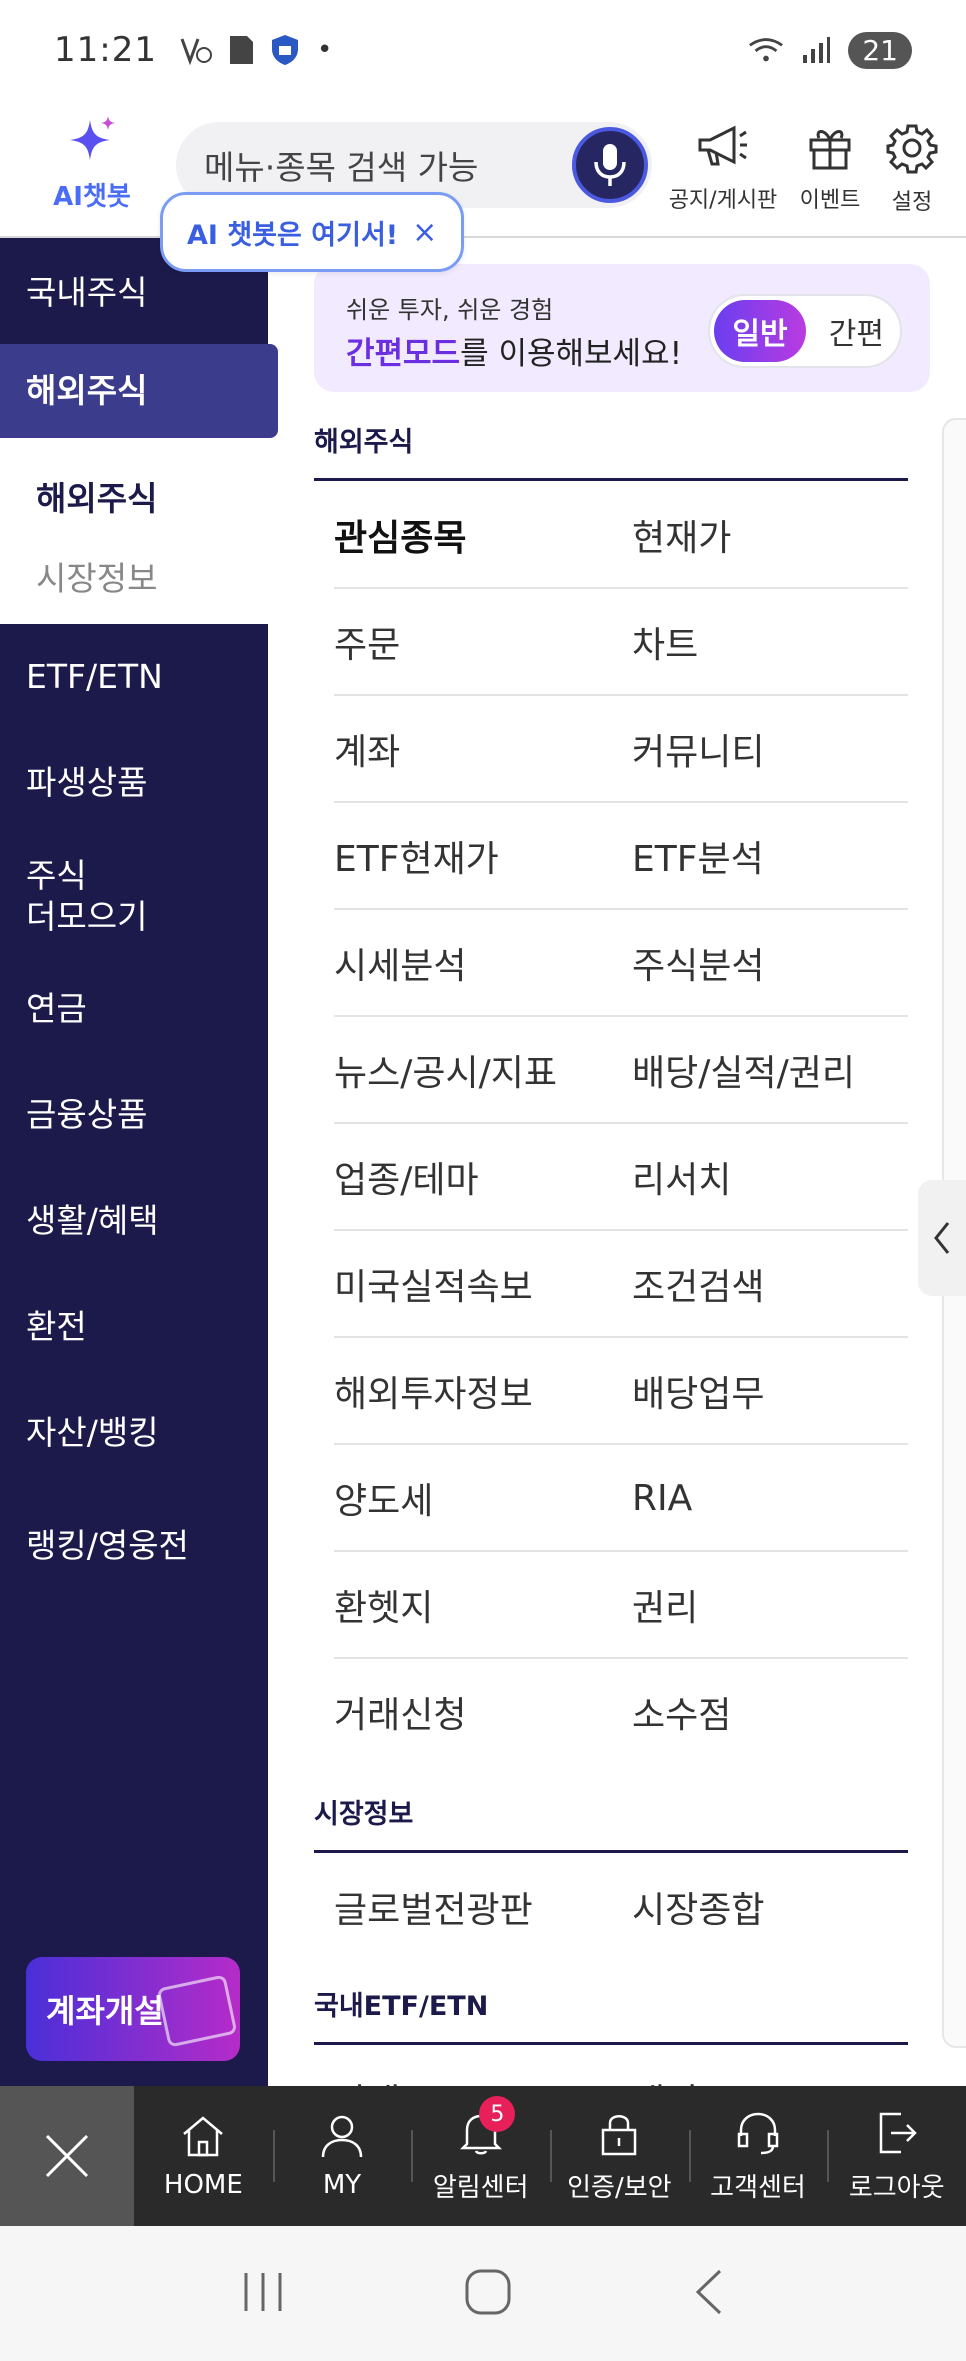 This screenshot has height=2361, width=966. What do you see at coordinates (758, 2156) in the screenshot?
I see `nav-customer-center: 고객센터` at bounding box center [758, 2156].